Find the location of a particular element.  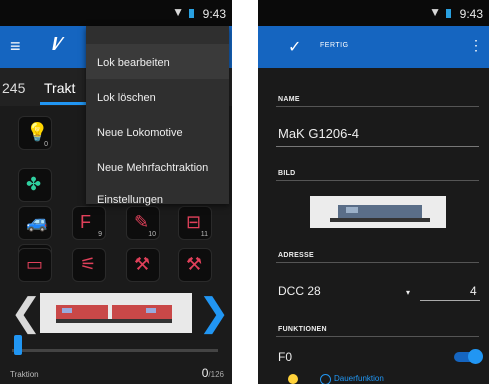

address-input-underline is located at coordinates (450, 300).